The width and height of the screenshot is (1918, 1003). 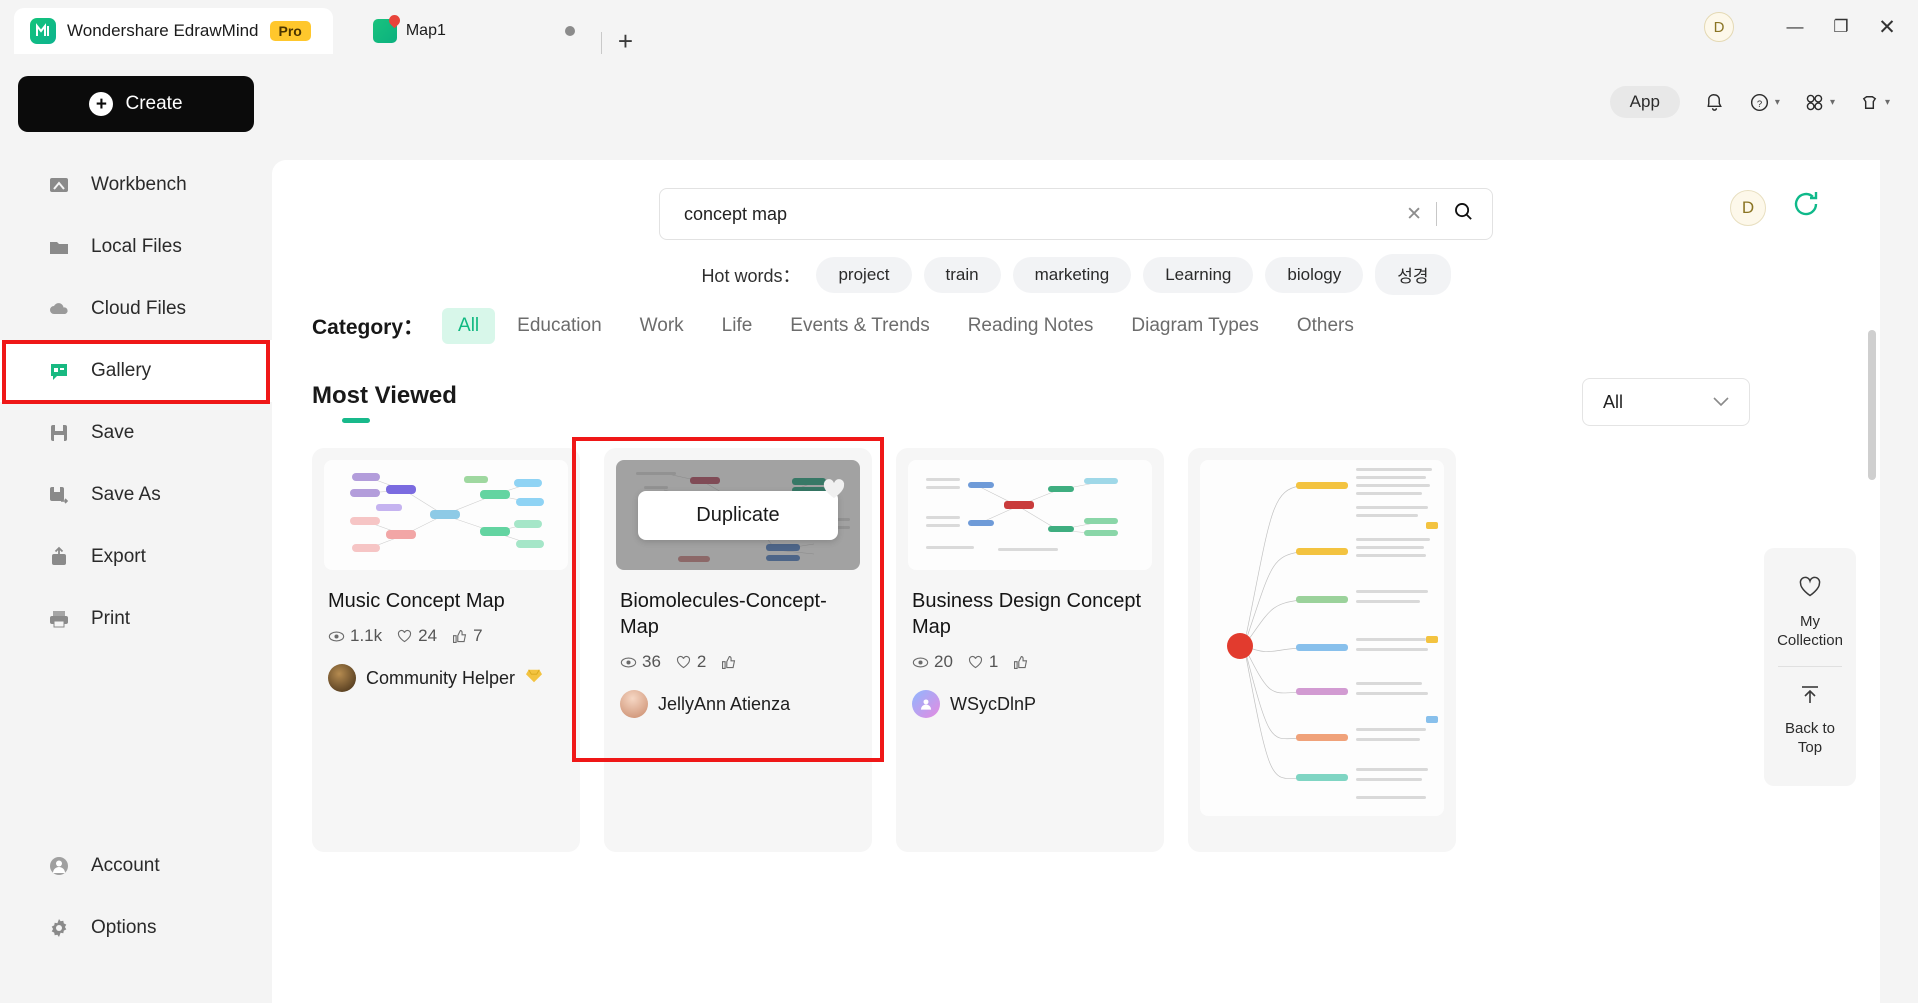 I want to click on category-events-trends: Events & Trends, so click(x=859, y=326).